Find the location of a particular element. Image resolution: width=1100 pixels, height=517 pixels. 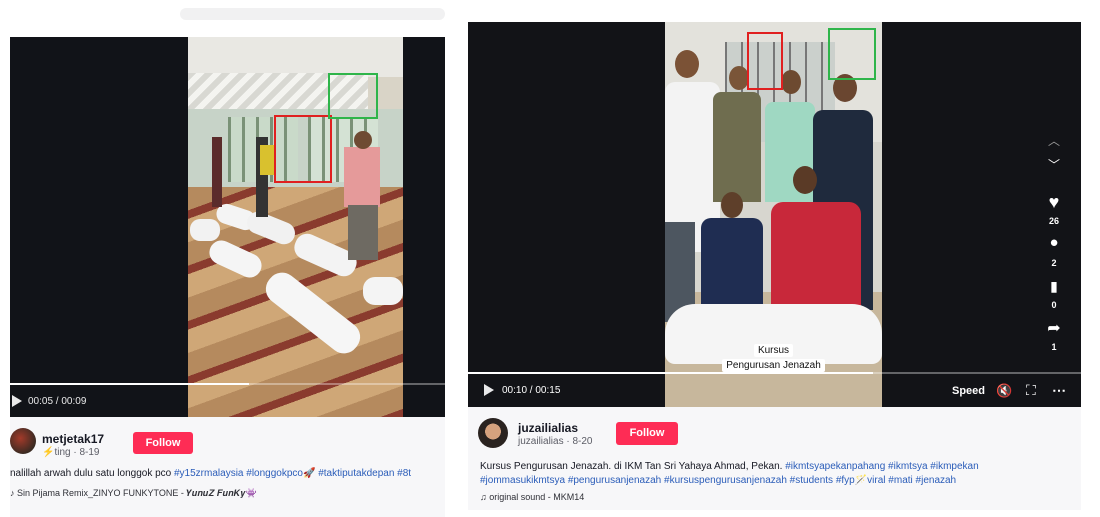

hashtag: #pengurusanjenazah is located at coordinates (614, 480).